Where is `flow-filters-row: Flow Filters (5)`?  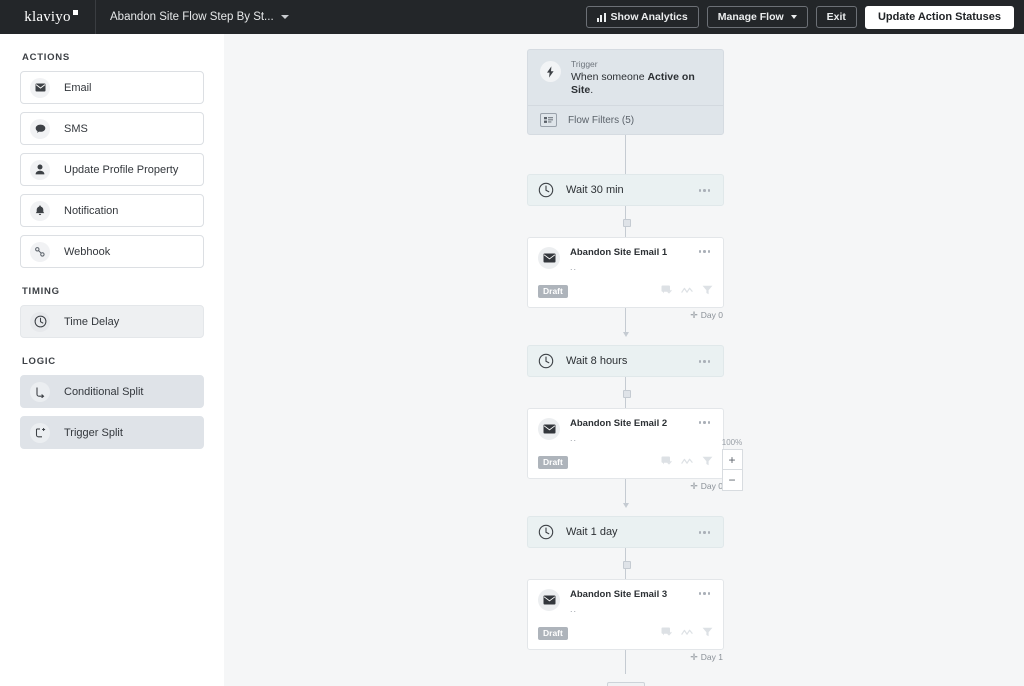 flow-filters-row: Flow Filters (5) is located at coordinates (625, 119).